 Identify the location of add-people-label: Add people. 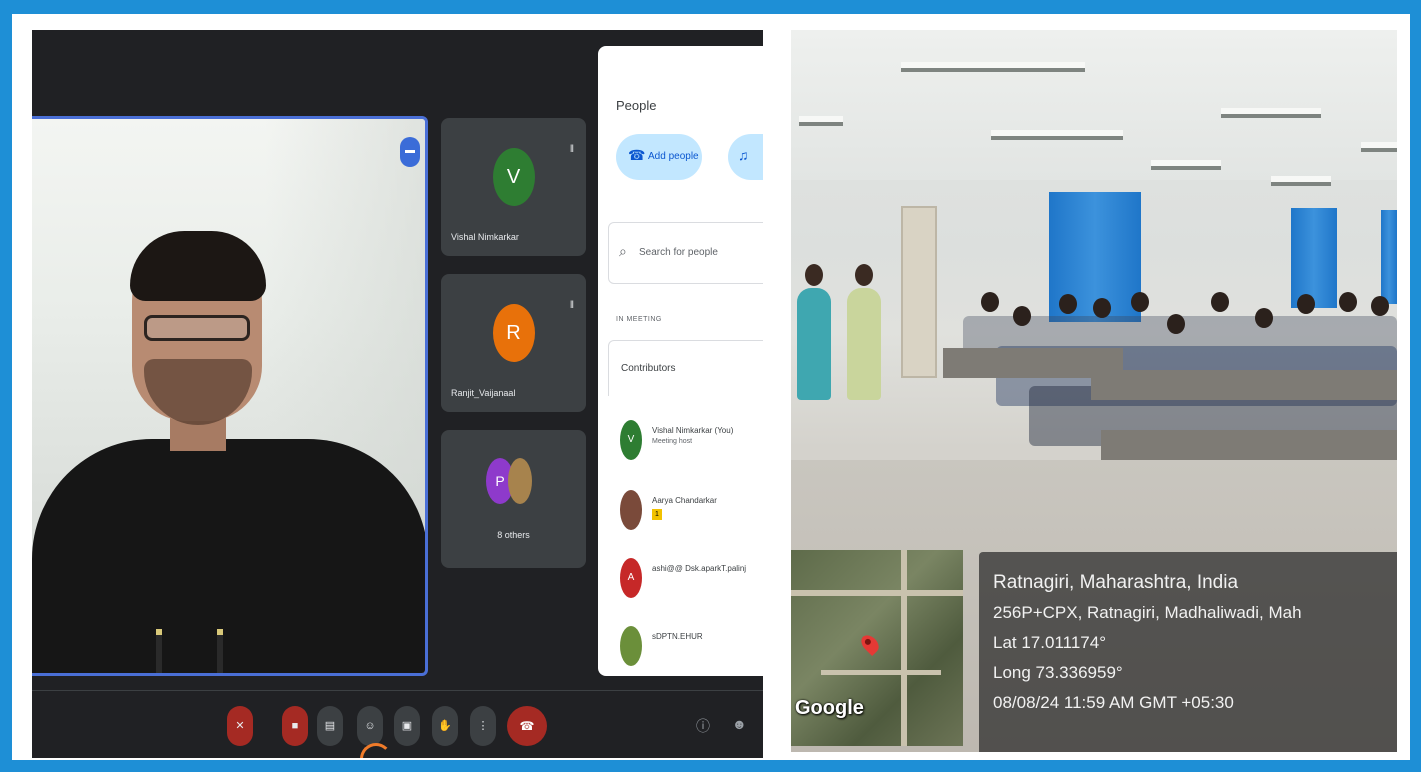
(673, 156).